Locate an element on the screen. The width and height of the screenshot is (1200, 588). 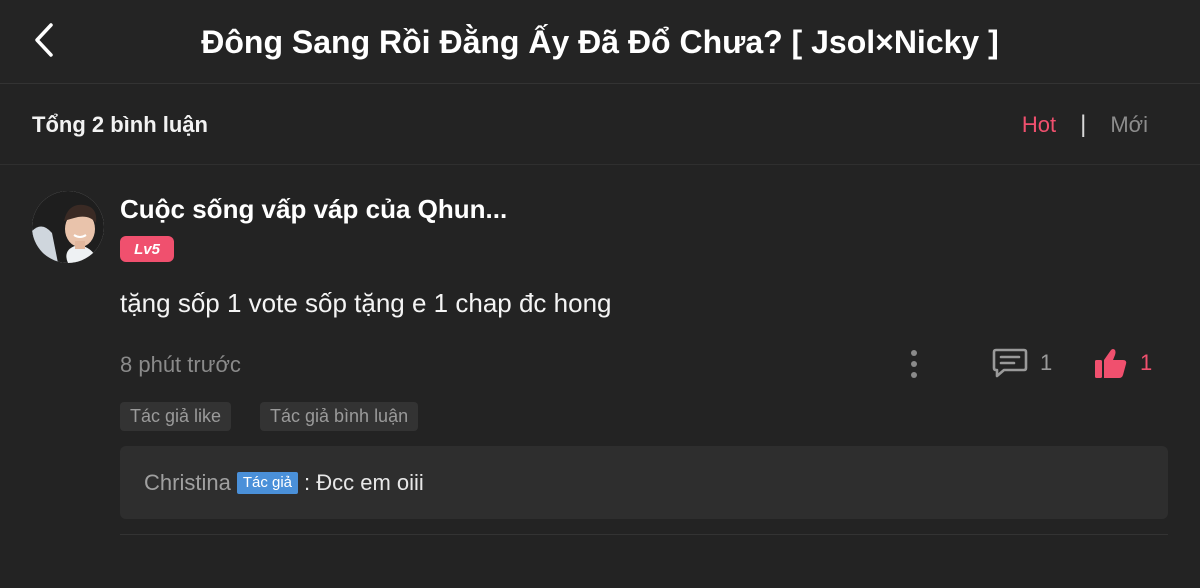
comment-timestamp: 8 phút trước is located at coordinates (180, 364).